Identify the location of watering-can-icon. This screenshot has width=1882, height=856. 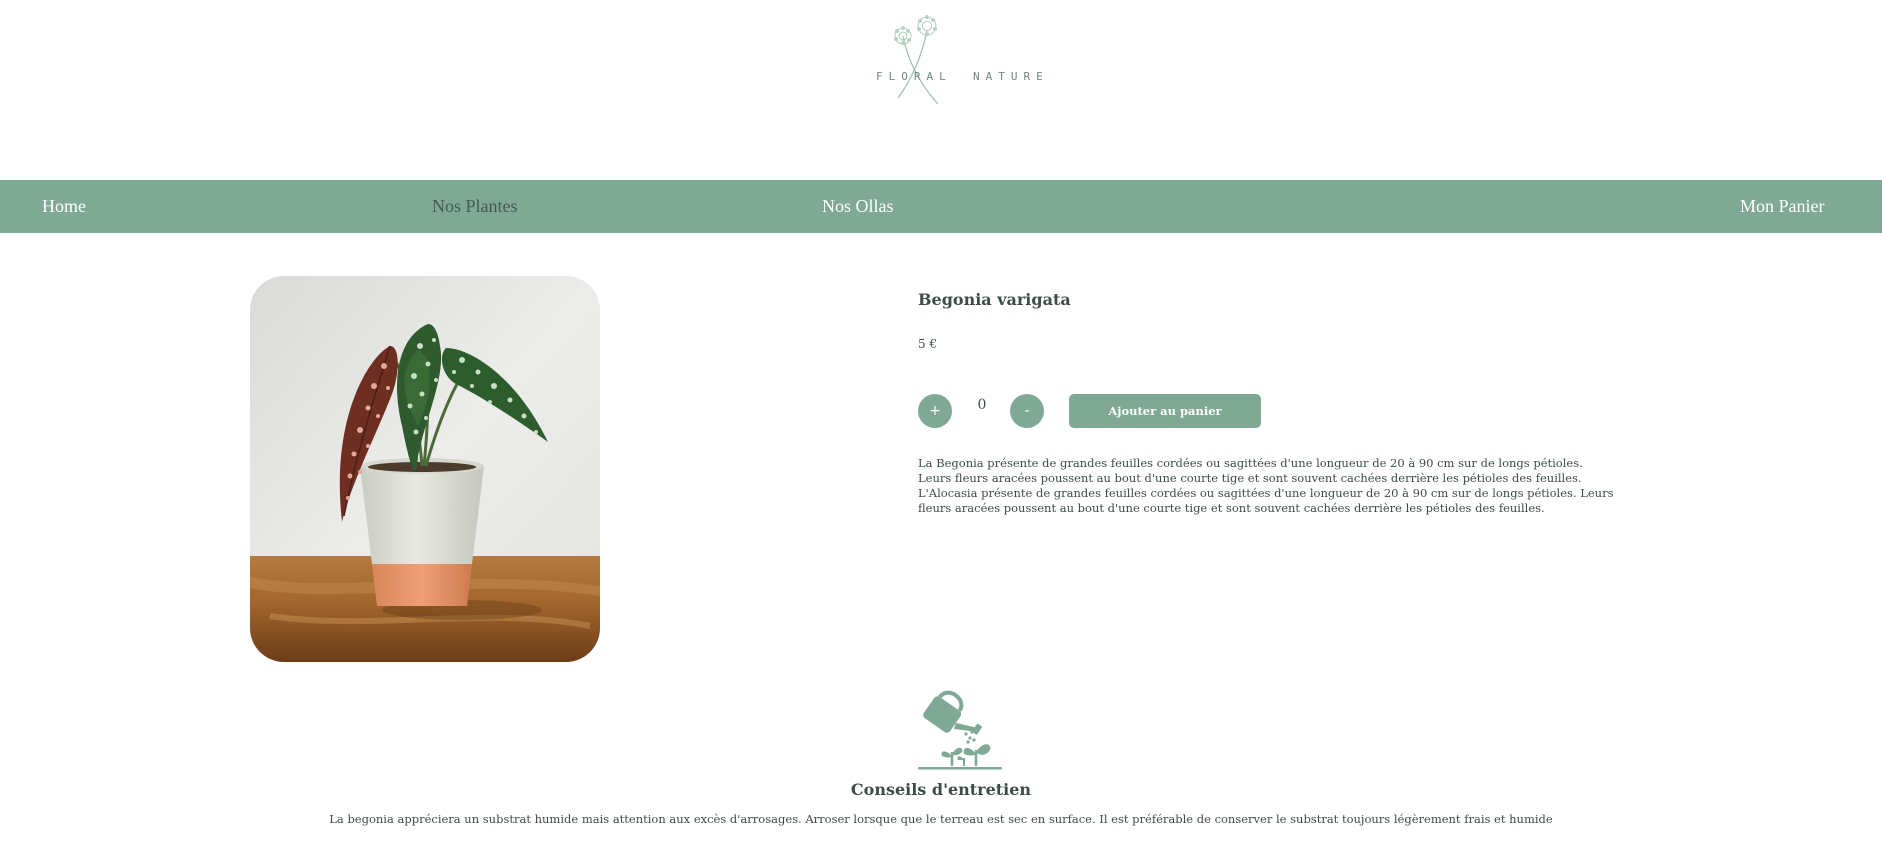
(960, 729).